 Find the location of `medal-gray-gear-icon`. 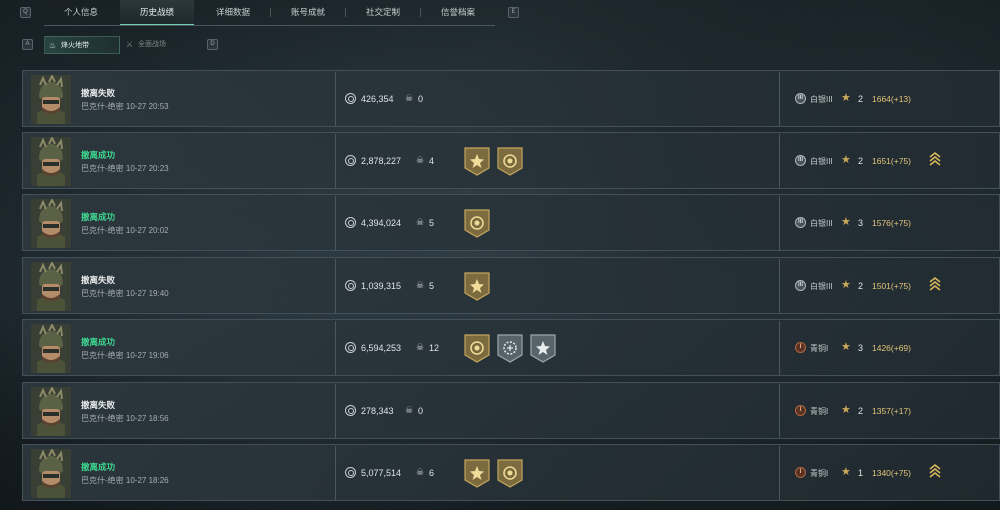

medal-gray-gear-icon is located at coordinates (510, 348).